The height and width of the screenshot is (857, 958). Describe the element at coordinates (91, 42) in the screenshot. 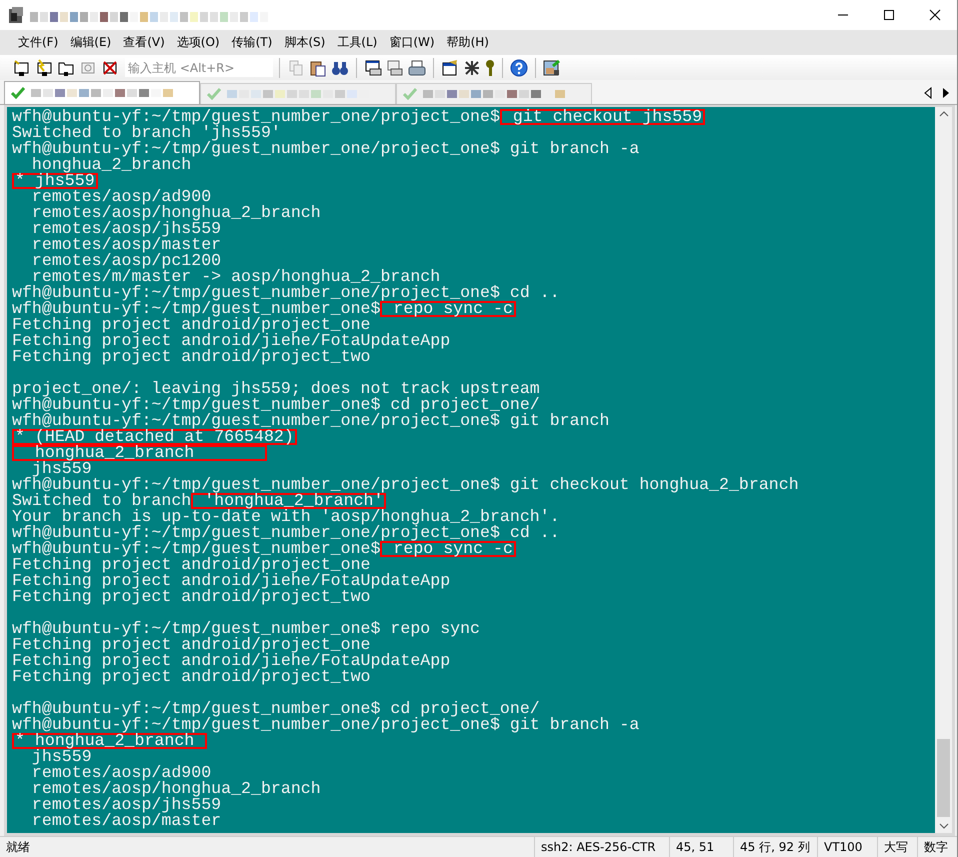

I see `menu-item: 编辑(E)` at that location.